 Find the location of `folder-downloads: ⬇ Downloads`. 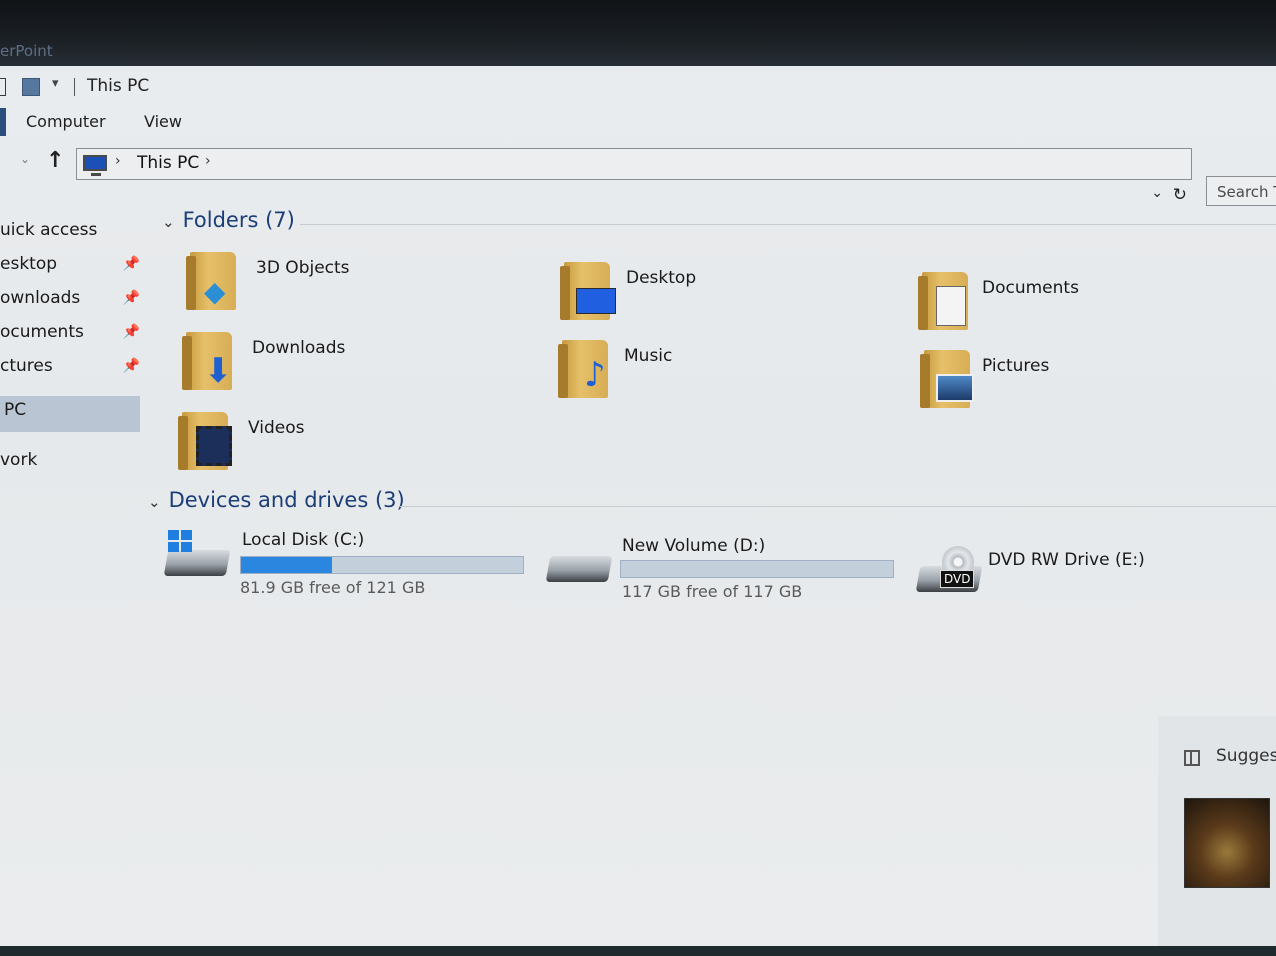

folder-downloads: ⬇ Downloads is located at coordinates (344, 367).